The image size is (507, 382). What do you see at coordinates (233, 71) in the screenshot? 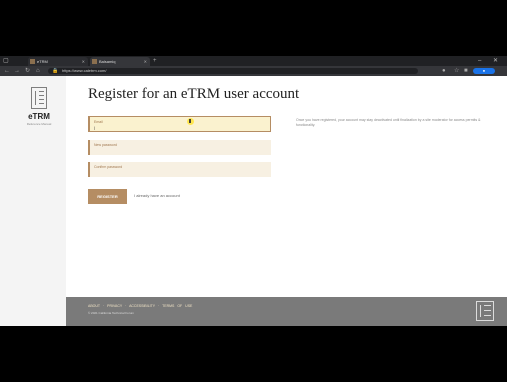
I see `address-bar: 🔒 https://www.caletrm.com/` at bounding box center [233, 71].